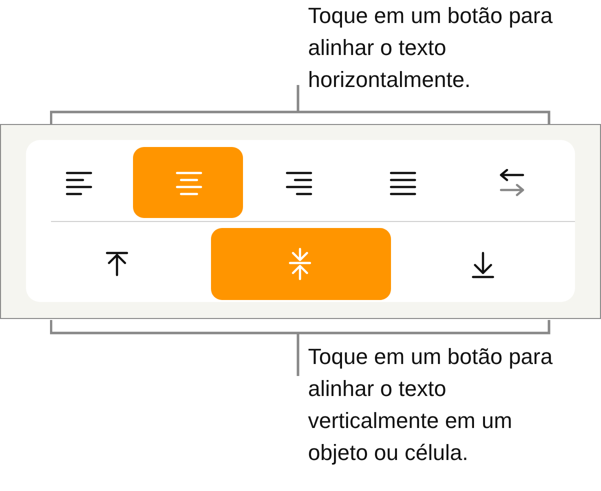 Image resolution: width=601 pixels, height=491 pixels. I want to click on callout-text: Toque em um botão para alinhar o texto verticalmente em um objeto ou célula., so click(431, 405).